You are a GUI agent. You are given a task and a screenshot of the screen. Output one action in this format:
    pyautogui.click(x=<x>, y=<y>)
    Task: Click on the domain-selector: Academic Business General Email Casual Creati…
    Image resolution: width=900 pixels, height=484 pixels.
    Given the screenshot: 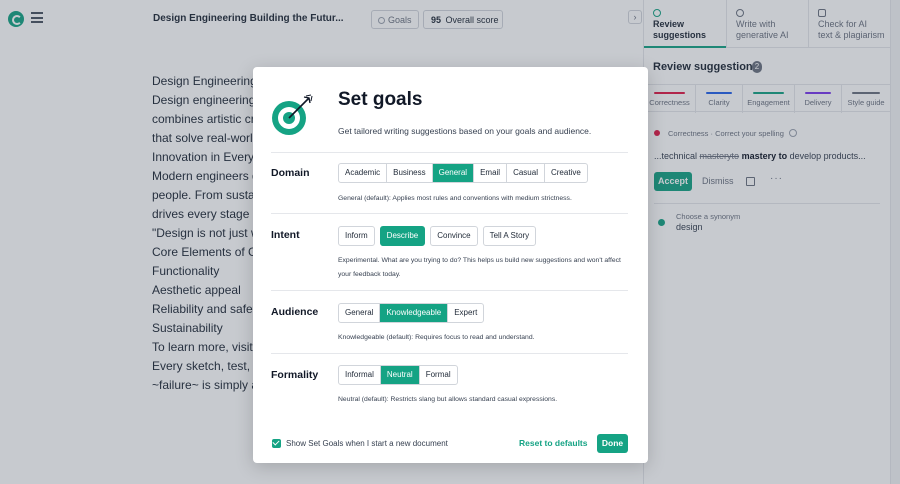 What is the action you would take?
    pyautogui.click(x=463, y=173)
    